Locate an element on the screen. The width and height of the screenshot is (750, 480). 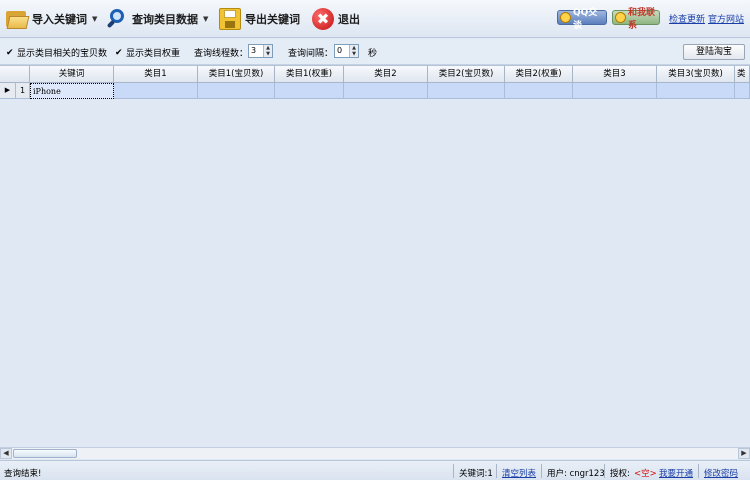
status-message: 查询结束! is located at coordinates (23, 474).